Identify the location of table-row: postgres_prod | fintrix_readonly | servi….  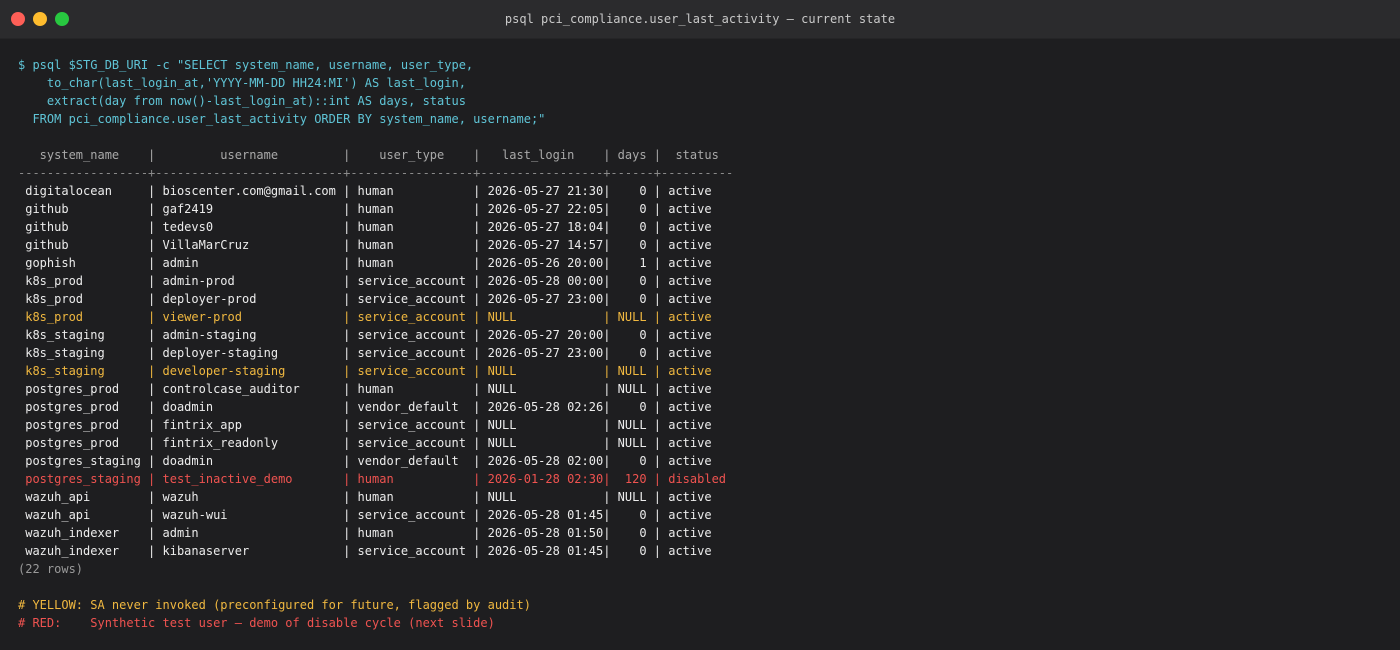
(365, 443).